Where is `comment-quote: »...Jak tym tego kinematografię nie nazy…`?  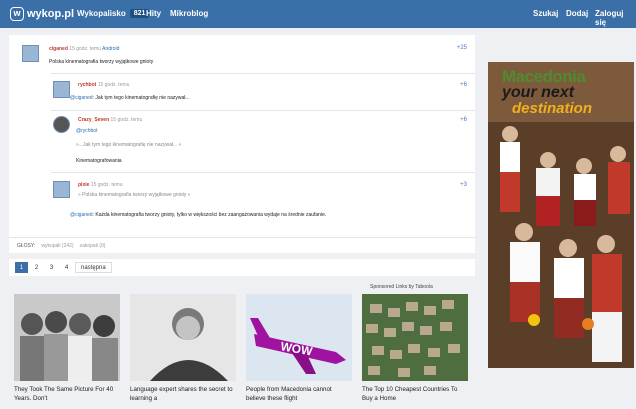
comment-quote: »...Jak tym tego kinematografię nie nazy… is located at coordinates (129, 145).